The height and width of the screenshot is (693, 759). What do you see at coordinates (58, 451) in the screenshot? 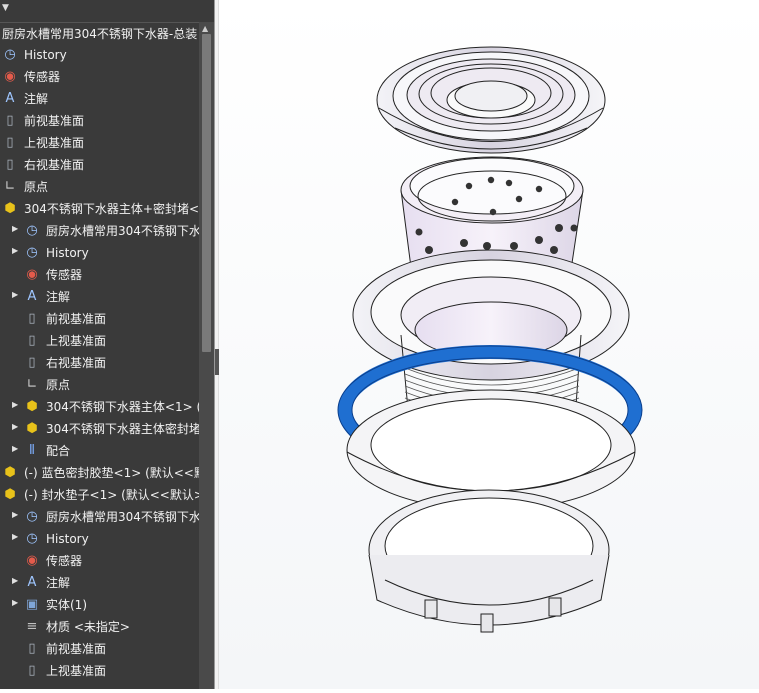
I see `tree-item-label: 配合` at bounding box center [58, 451].